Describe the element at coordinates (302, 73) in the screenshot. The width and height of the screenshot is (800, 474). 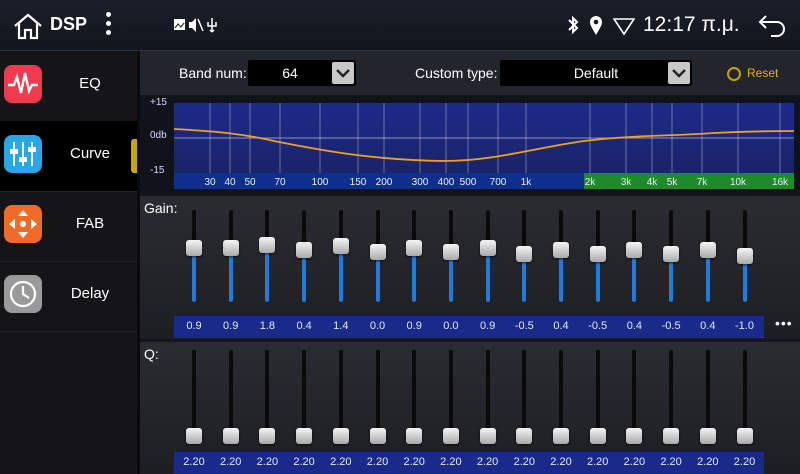
I see `band-num-select: 64` at that location.